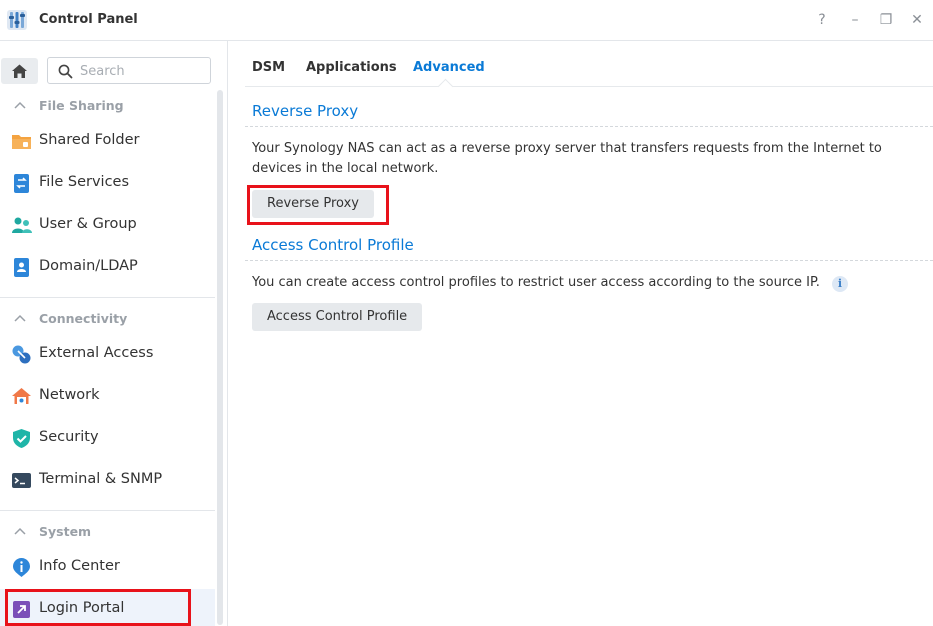 Image resolution: width=933 pixels, height=626 pixels. What do you see at coordinates (855, 20) in the screenshot?
I see `minimize-button: –` at bounding box center [855, 20].